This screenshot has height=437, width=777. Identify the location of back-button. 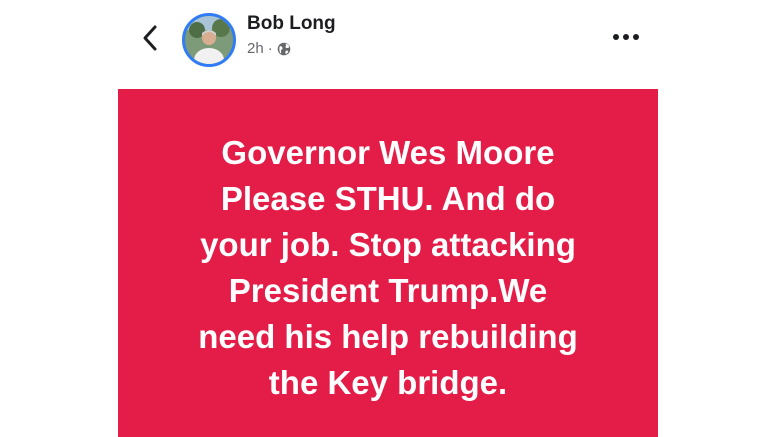
(150, 38).